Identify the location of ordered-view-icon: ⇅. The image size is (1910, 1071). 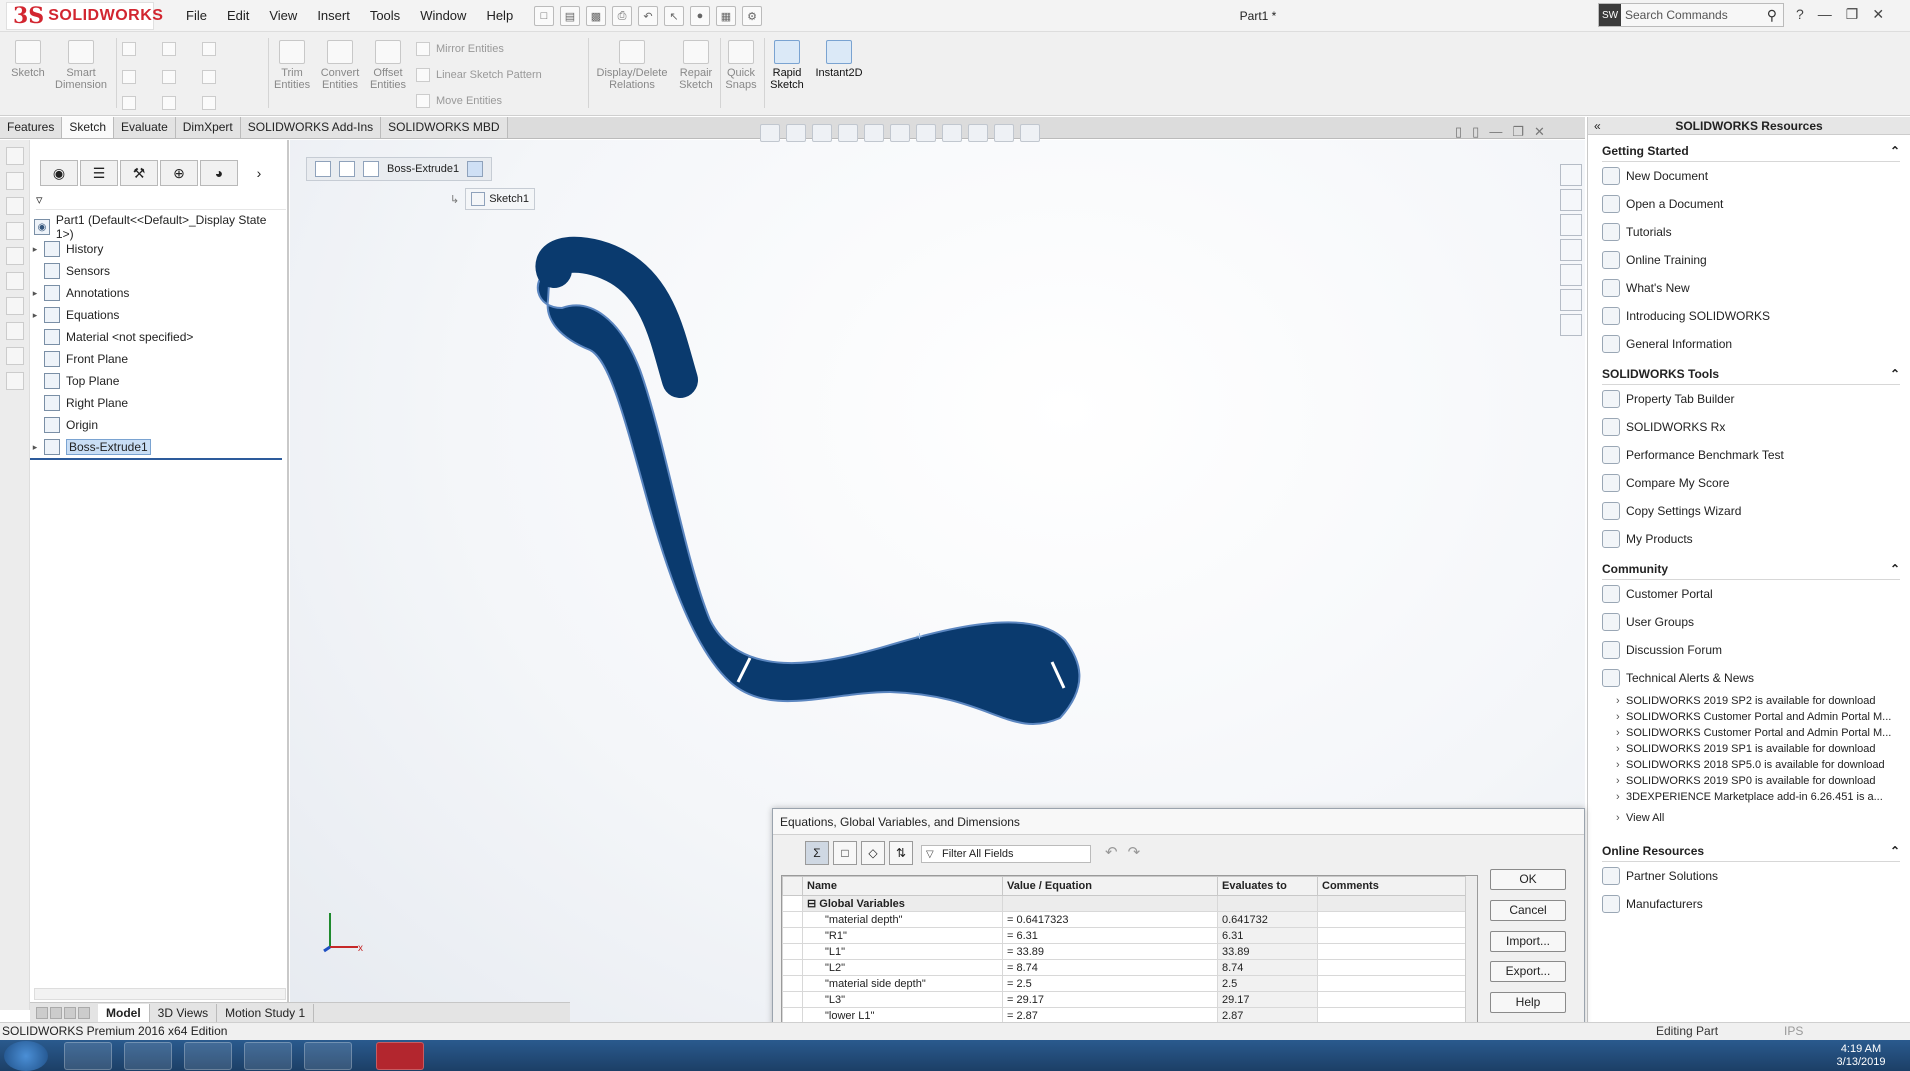
(901, 853).